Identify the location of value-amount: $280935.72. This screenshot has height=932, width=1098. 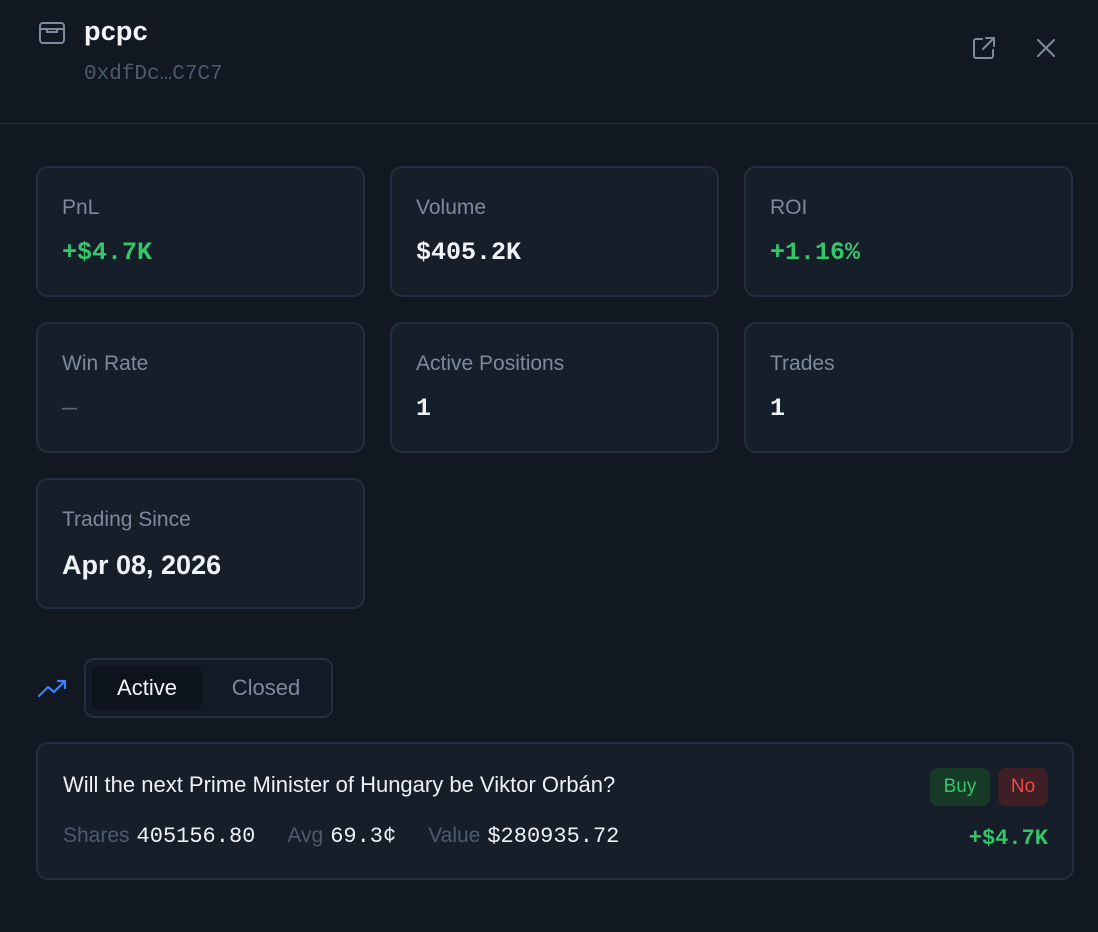
(553, 836).